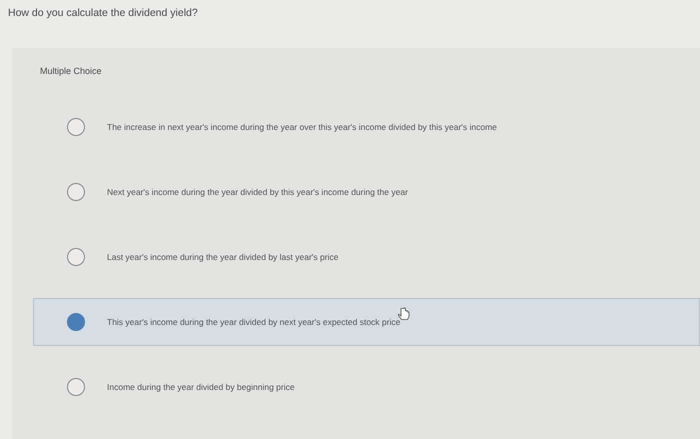  Describe the element at coordinates (222, 257) in the screenshot. I see `answer-text: Last year's income during the year divided by last year's price` at that location.